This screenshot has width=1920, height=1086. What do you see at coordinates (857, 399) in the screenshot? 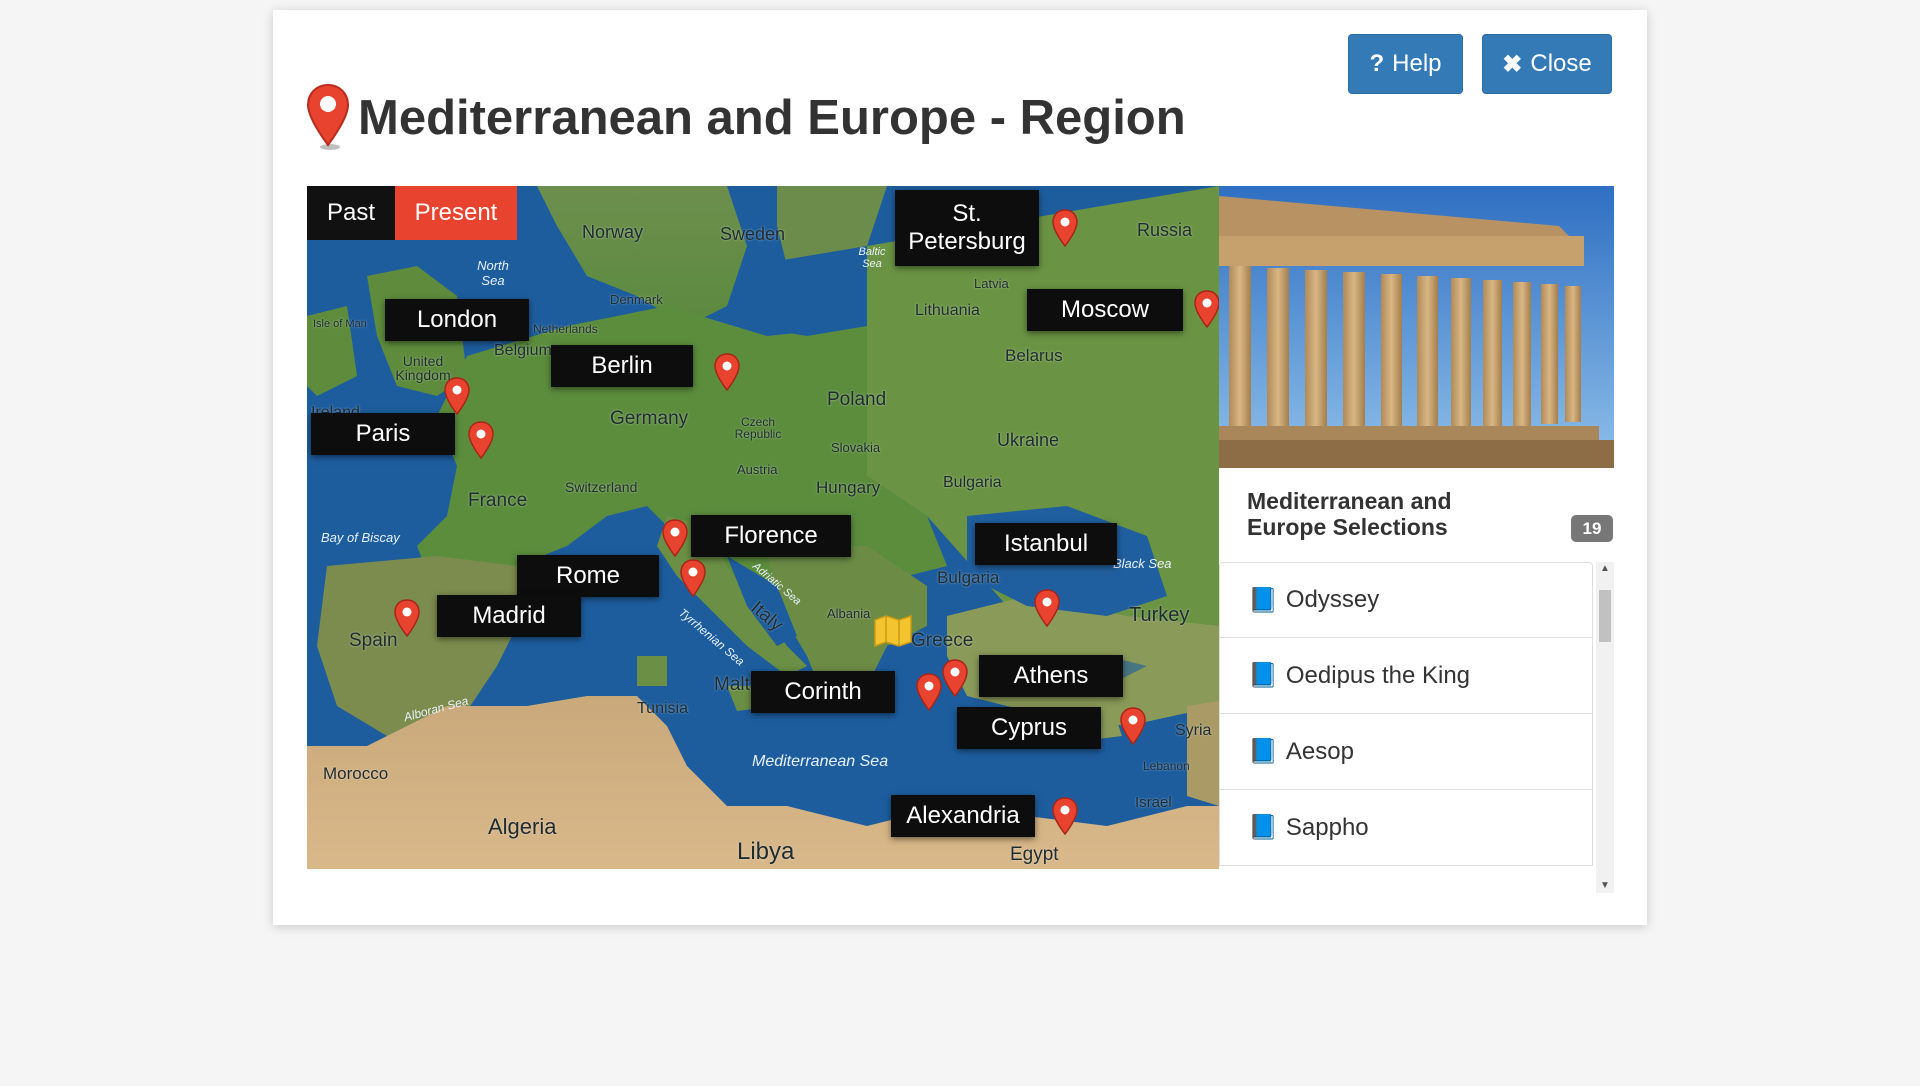
I see `geo-poland: Poland` at bounding box center [857, 399].